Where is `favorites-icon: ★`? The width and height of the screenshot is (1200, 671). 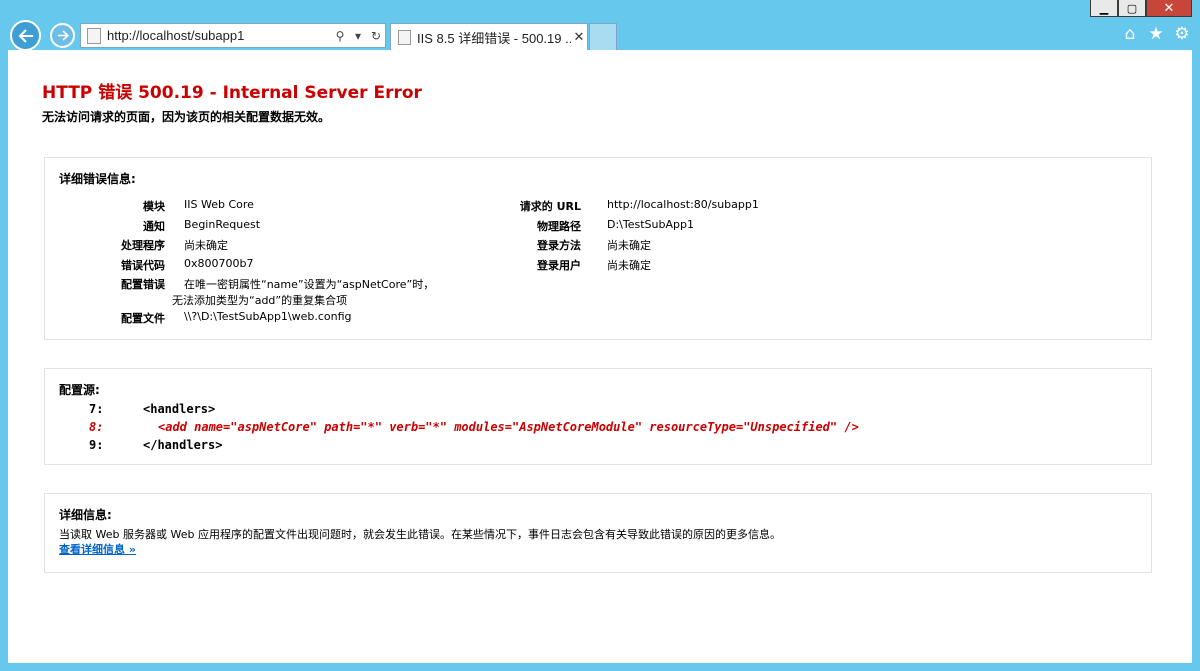
favorites-icon: ★ is located at coordinates (1156, 34).